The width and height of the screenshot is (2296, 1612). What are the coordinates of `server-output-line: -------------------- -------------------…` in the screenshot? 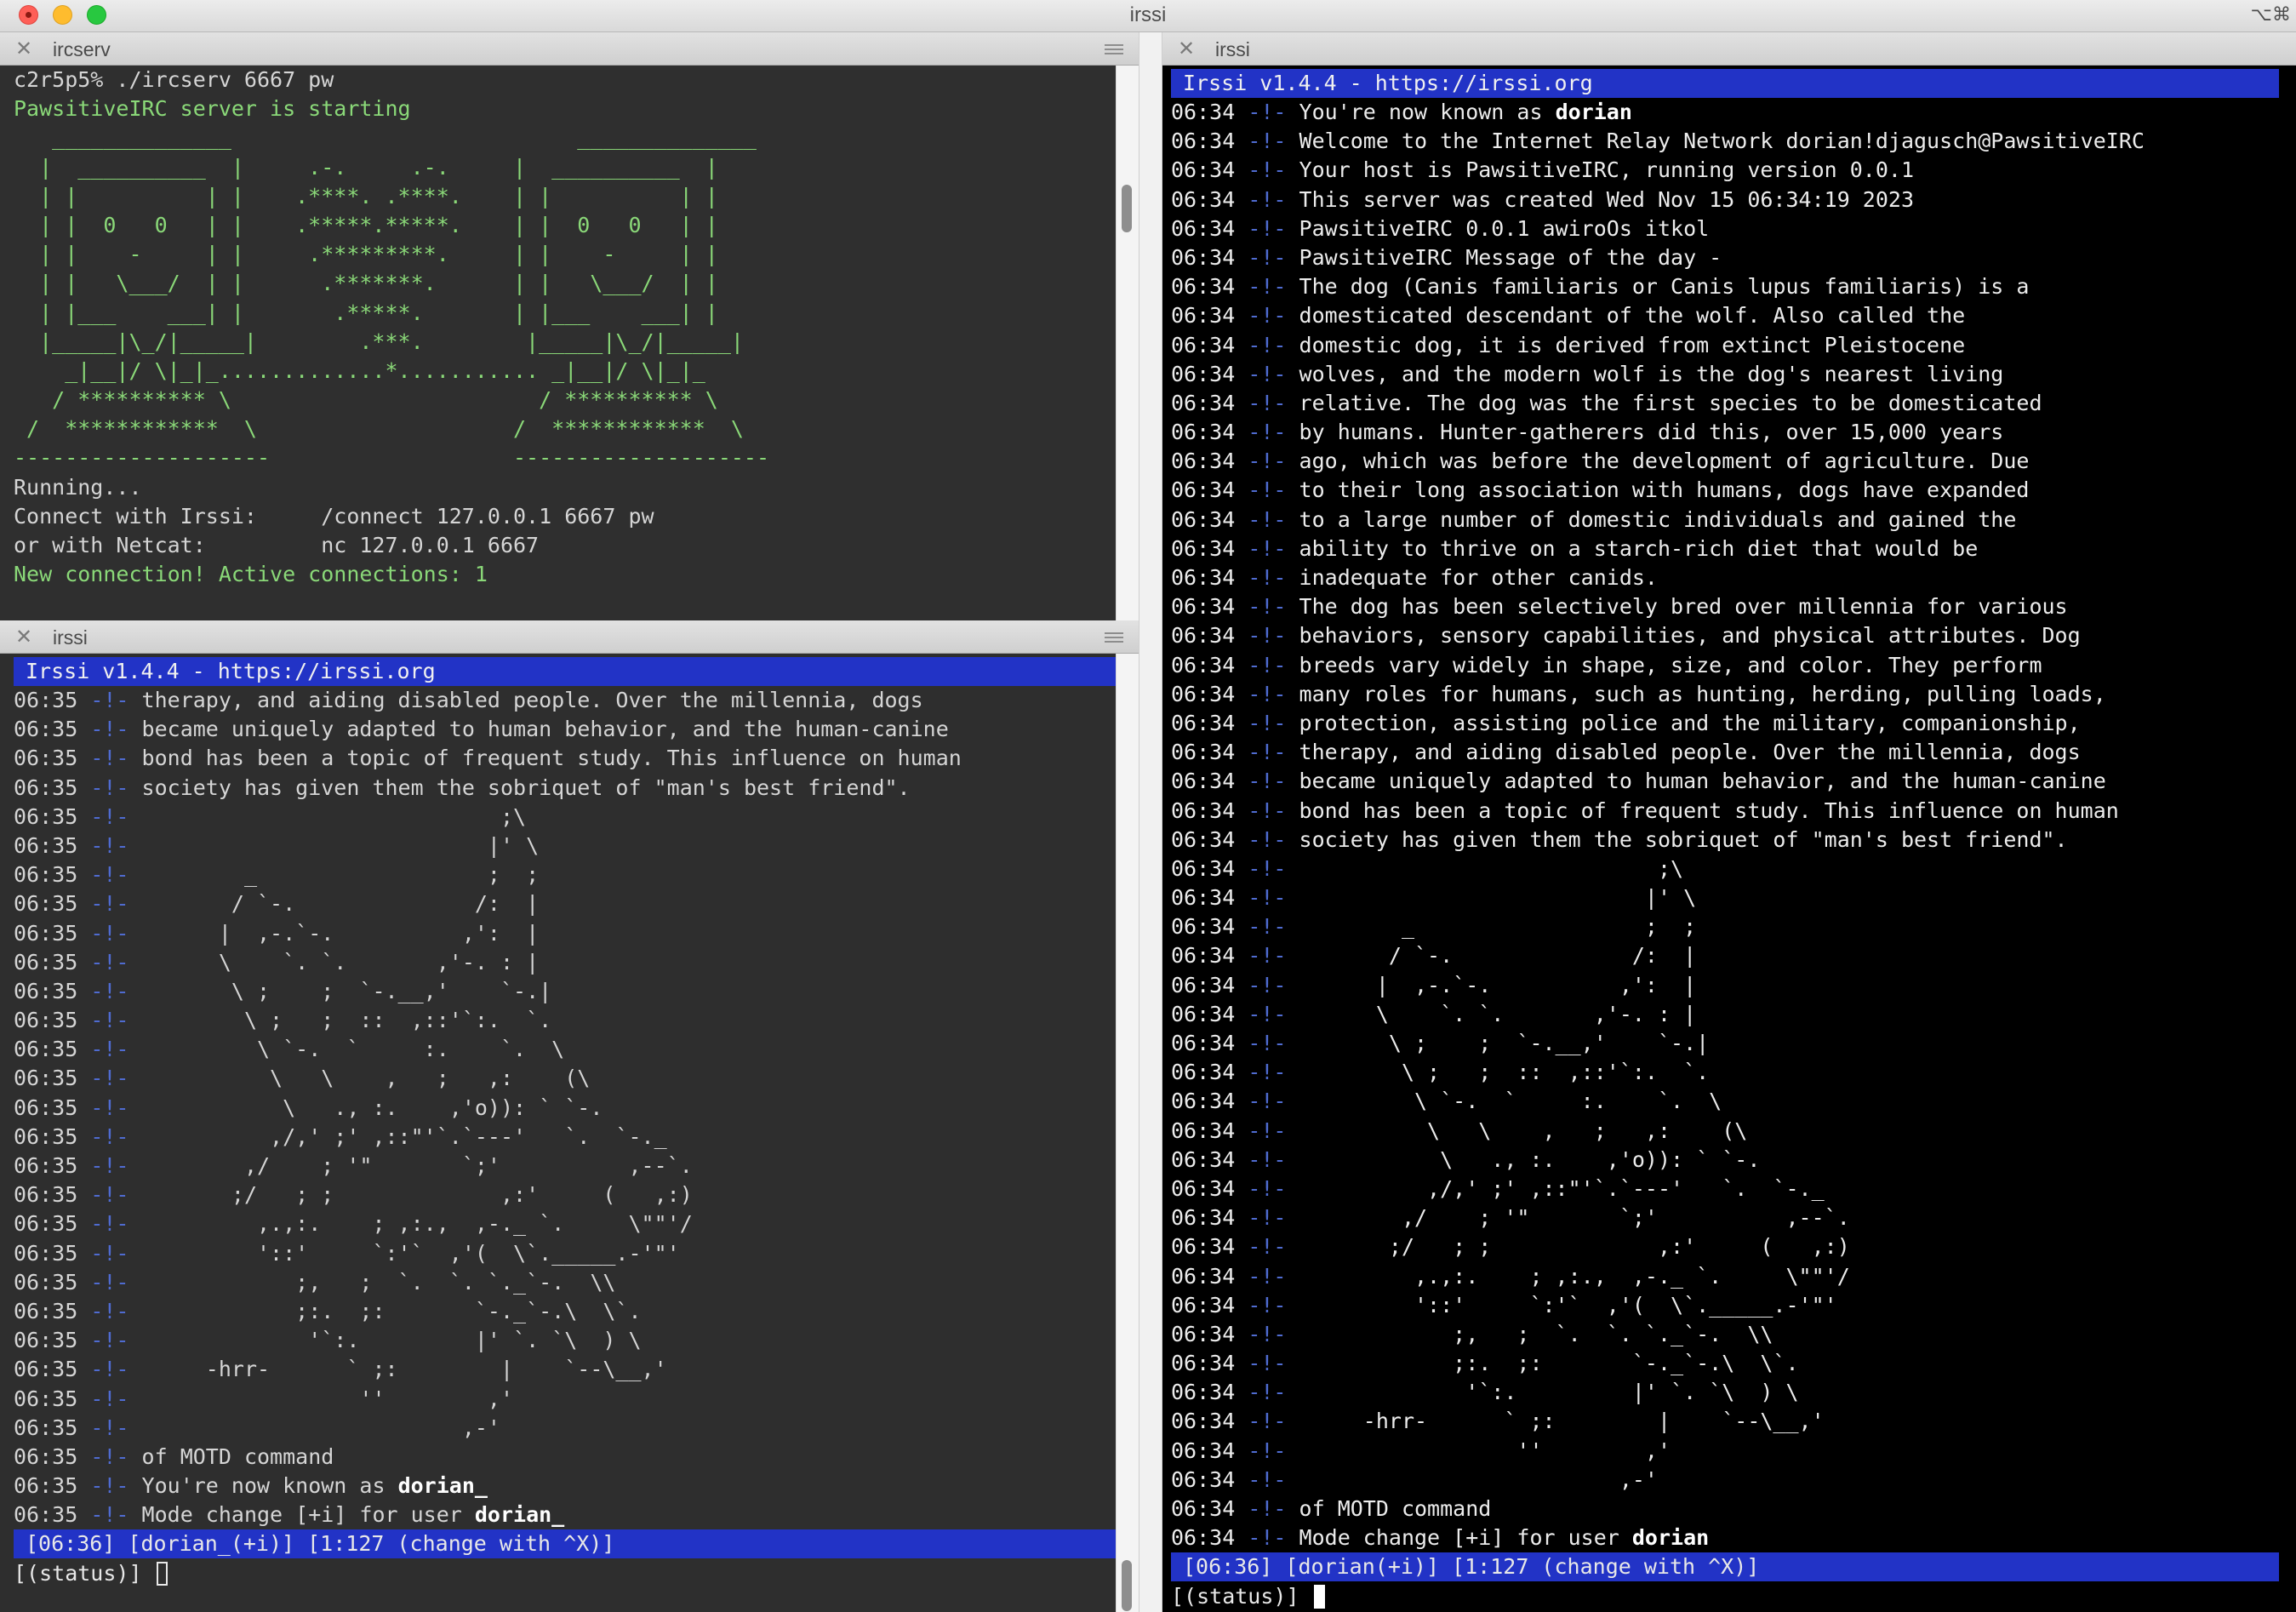 It's located at (392, 458).